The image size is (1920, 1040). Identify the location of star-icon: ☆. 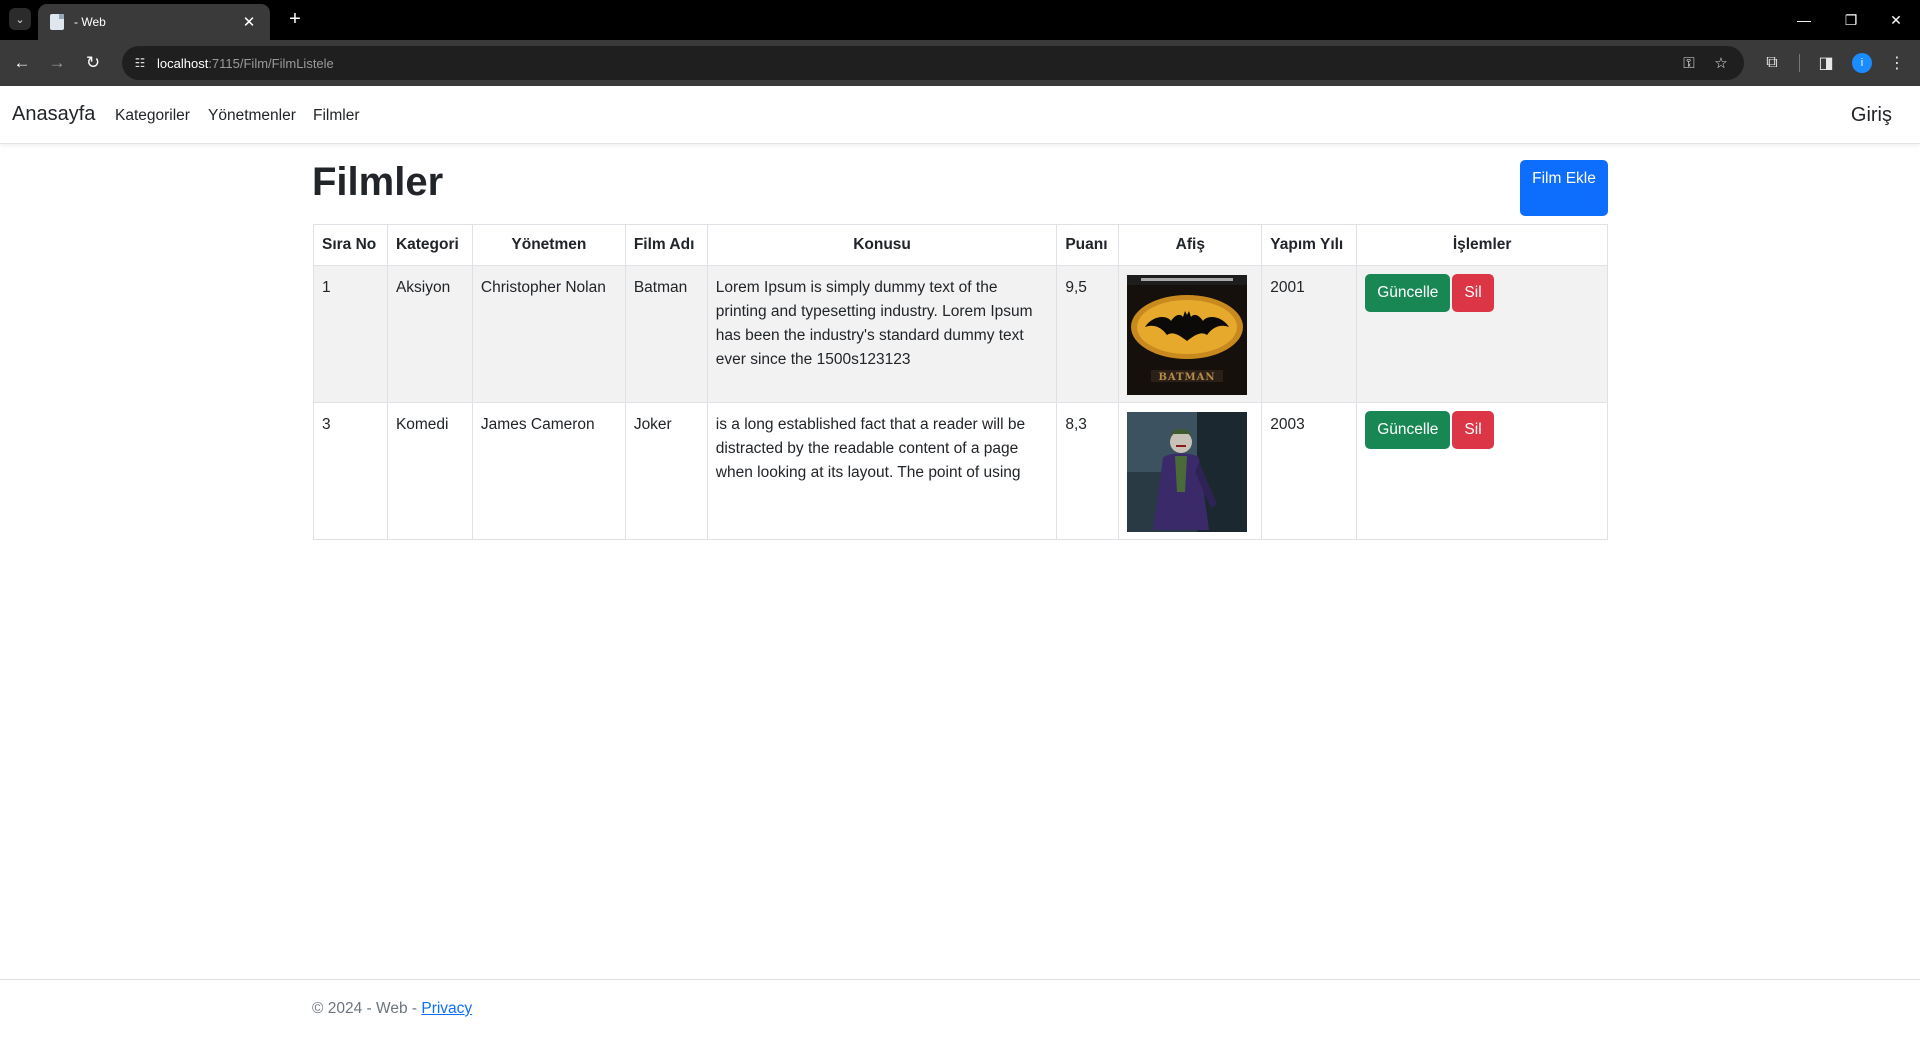
(1721, 63).